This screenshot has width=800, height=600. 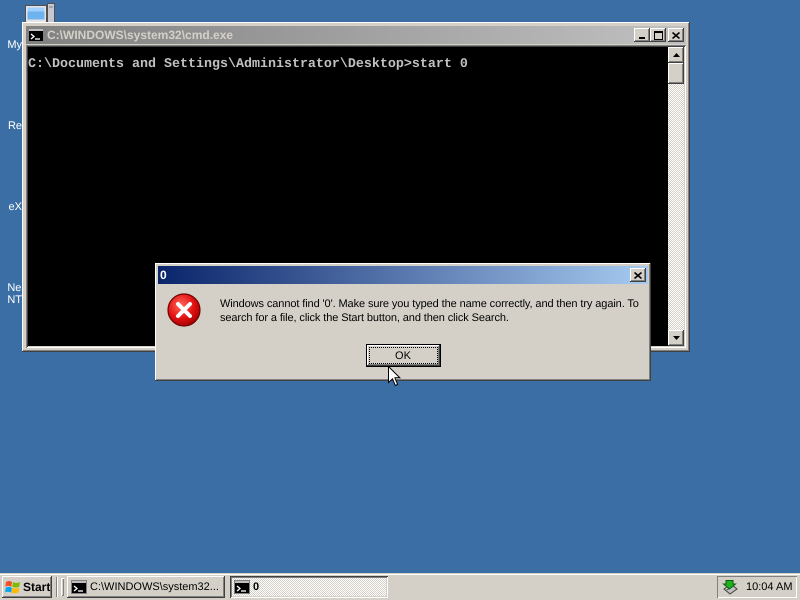 I want to click on desktop-icon-label: My, so click(x=14, y=45).